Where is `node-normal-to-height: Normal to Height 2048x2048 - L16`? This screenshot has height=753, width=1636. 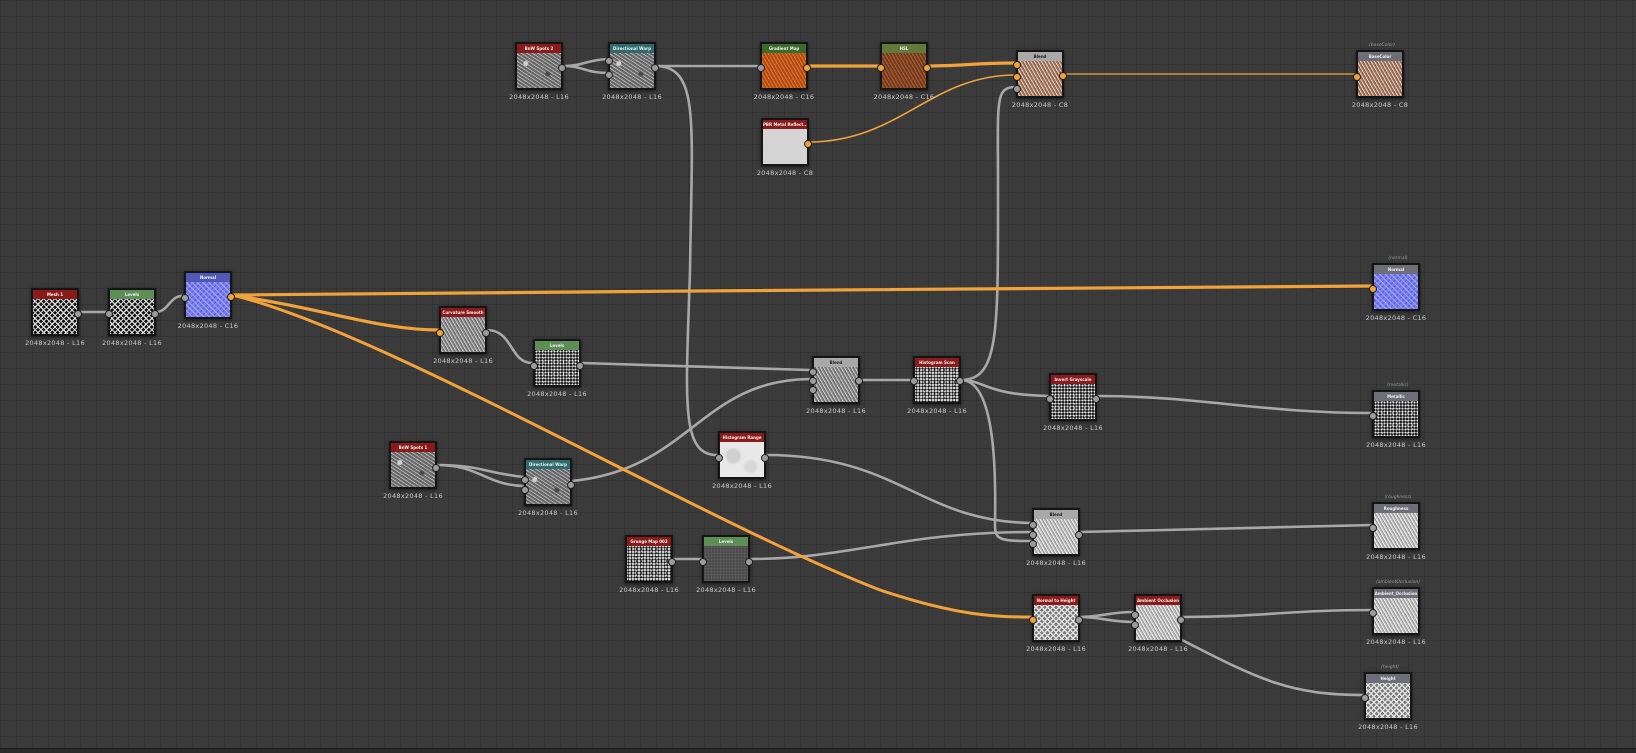 node-normal-to-height: Normal to Height 2048x2048 - L16 is located at coordinates (1056, 623).